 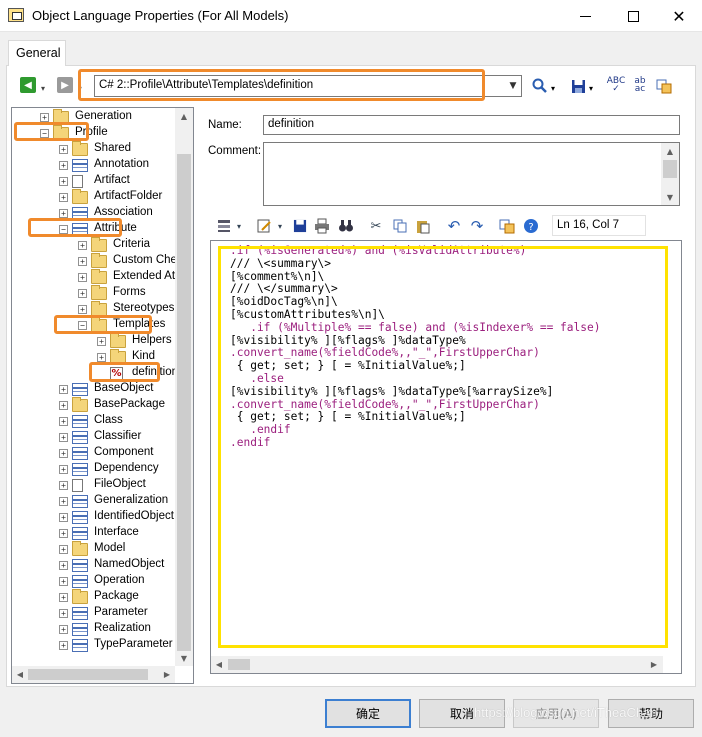 What do you see at coordinates (94, 181) in the screenshot?
I see `tree-item-artifact: + Artifact` at bounding box center [94, 181].